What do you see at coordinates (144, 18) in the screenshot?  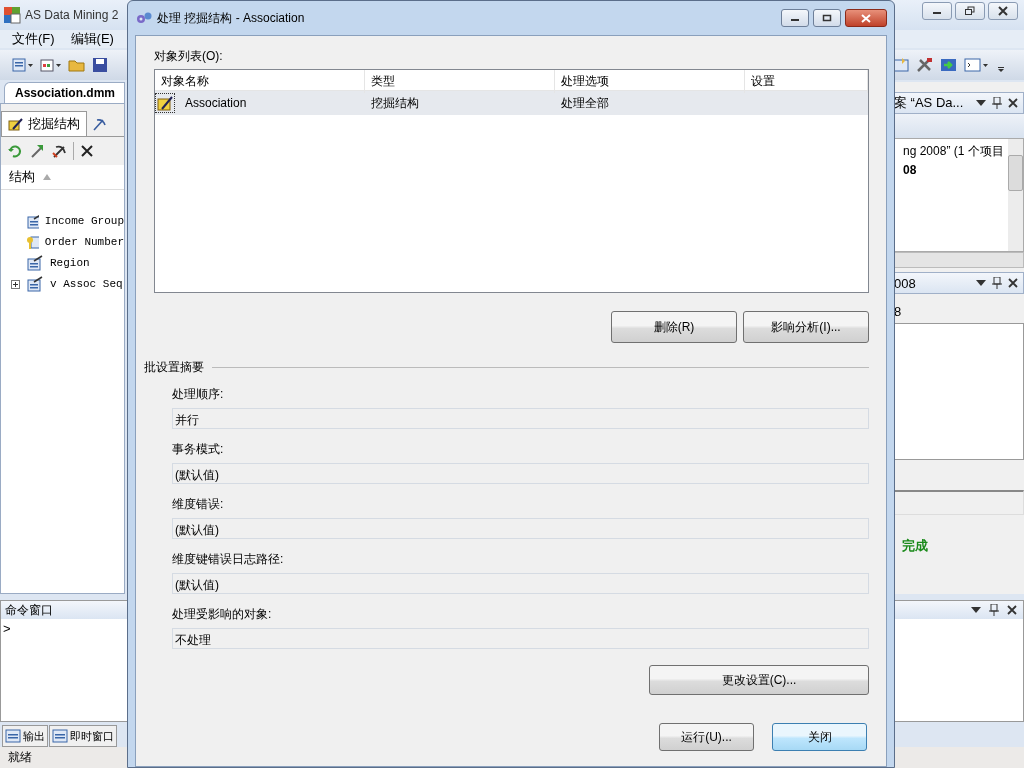 I see `gear-icon` at bounding box center [144, 18].